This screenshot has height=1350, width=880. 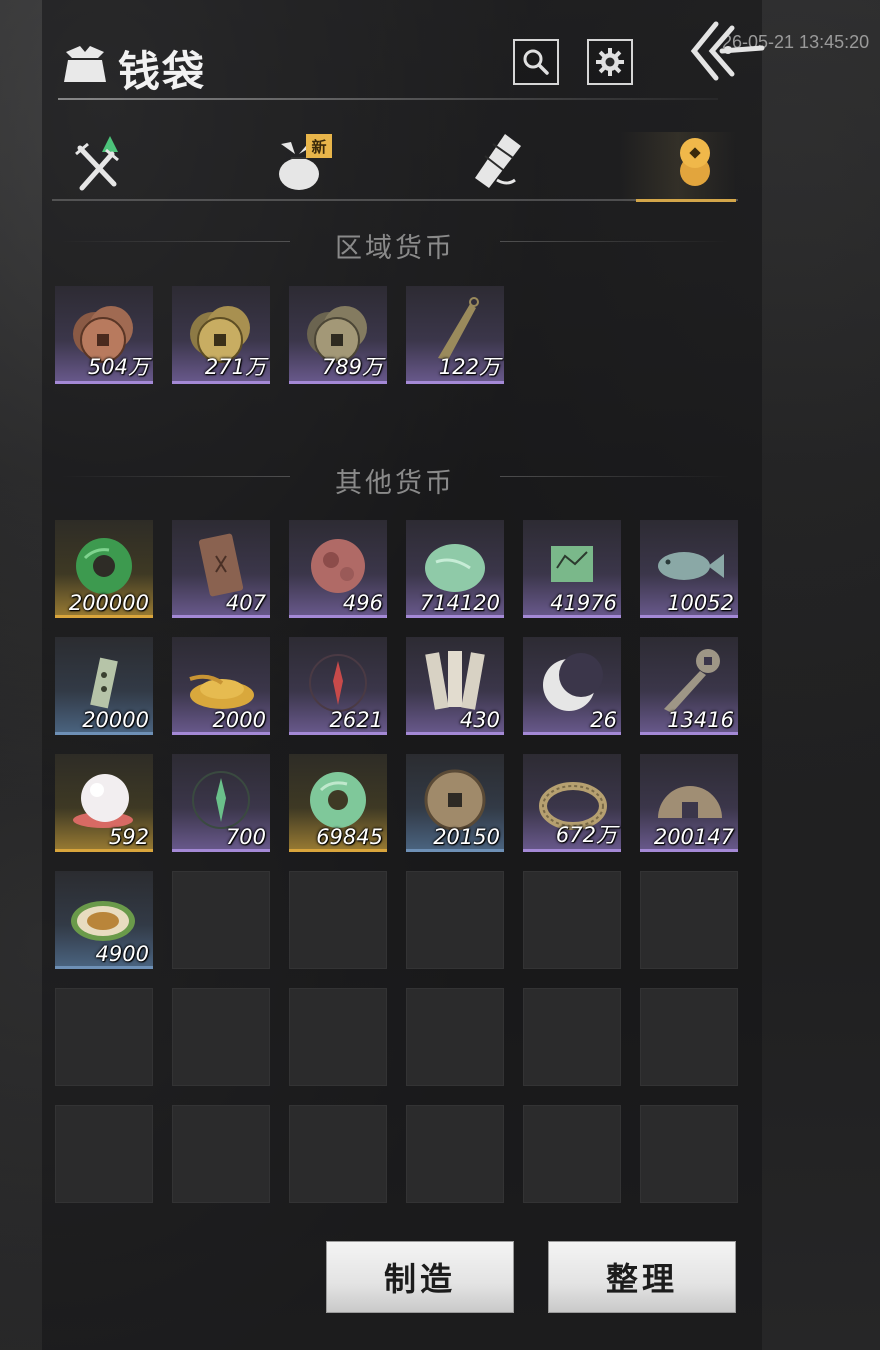 I want to click on currency-slot: 13416, so click(x=689, y=686).